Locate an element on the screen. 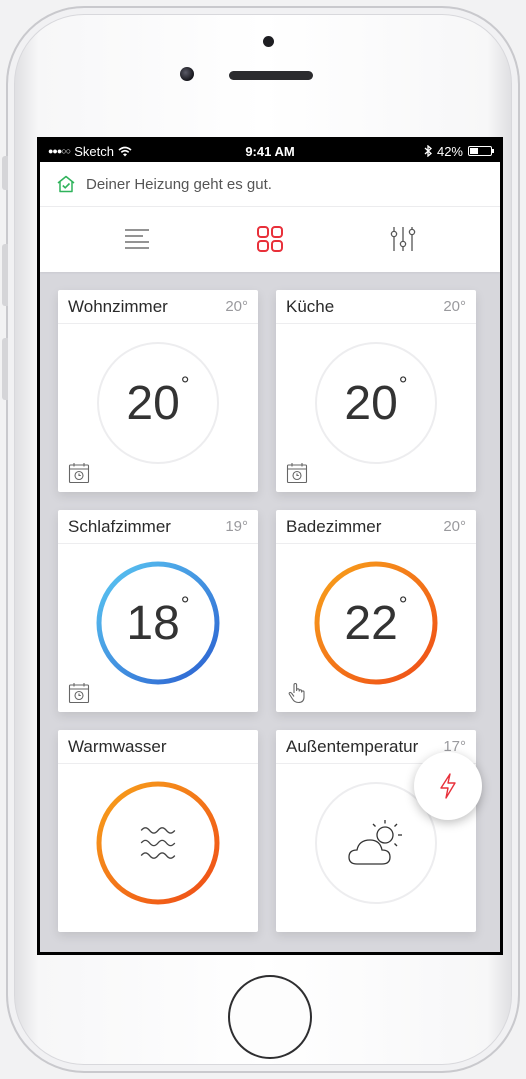  status-message: Deiner Heizung geht es gut. is located at coordinates (179, 184).